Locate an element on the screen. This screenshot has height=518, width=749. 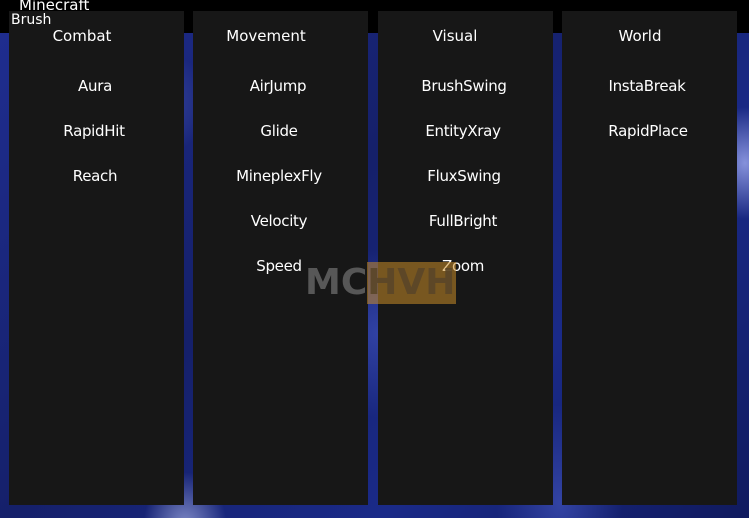
module-speed: Speed is located at coordinates (279, 266).